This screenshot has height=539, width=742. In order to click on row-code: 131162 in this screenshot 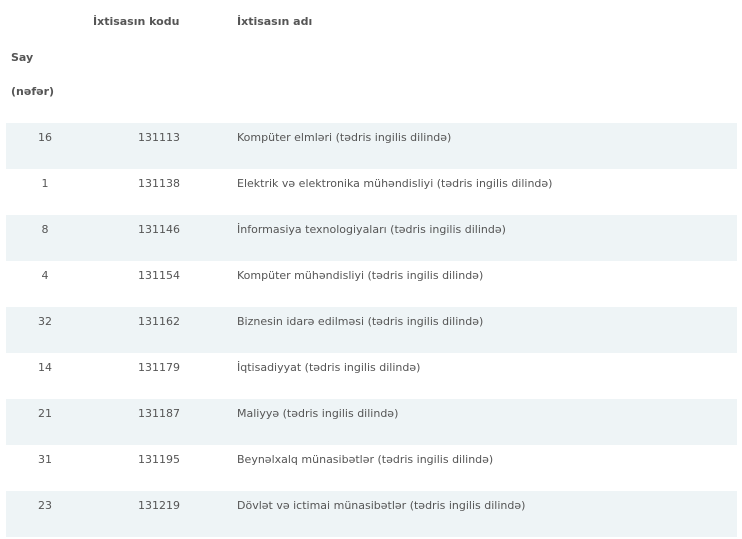, I will do `click(159, 321)`.